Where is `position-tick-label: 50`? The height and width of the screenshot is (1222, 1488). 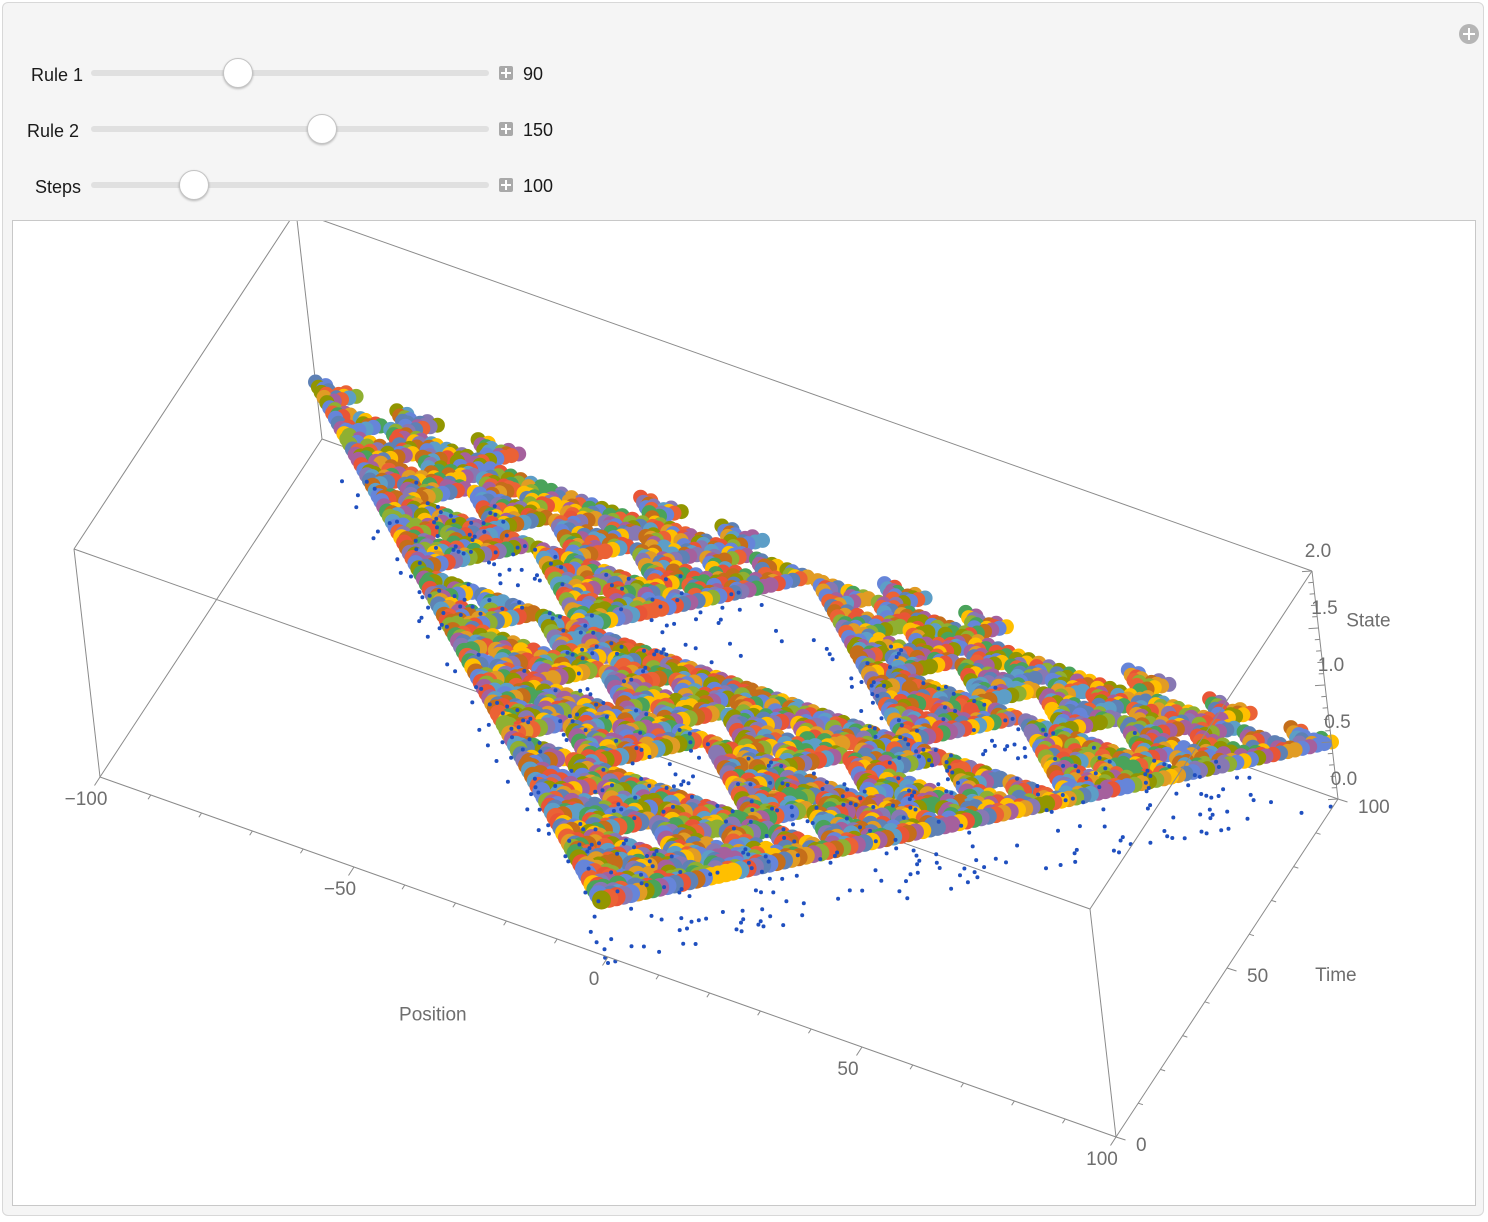 position-tick-label: 50 is located at coordinates (847, 1069).